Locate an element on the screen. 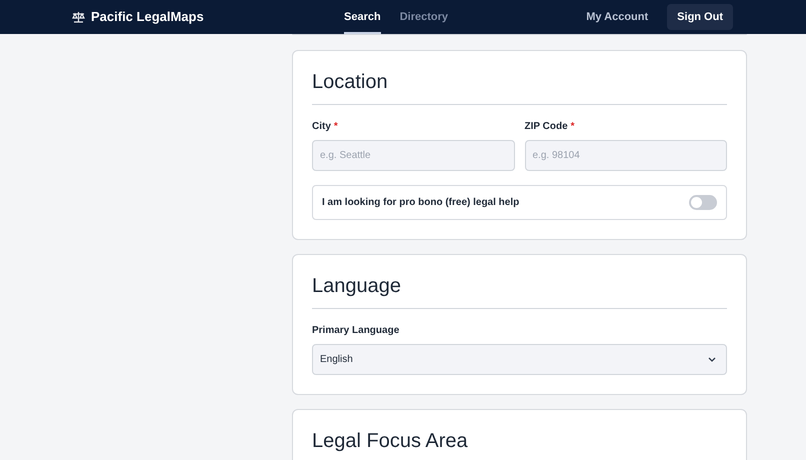 This screenshot has height=460, width=806. section-title: Language is located at coordinates (519, 291).